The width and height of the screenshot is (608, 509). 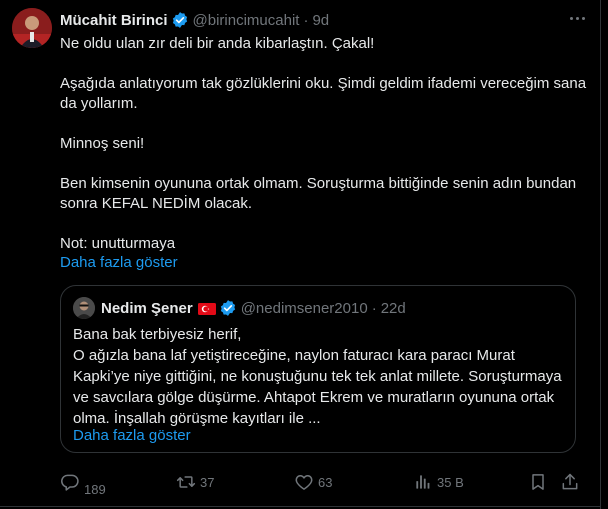 What do you see at coordinates (246, 20) in the screenshot?
I see `author-handle: @birincimucahit` at bounding box center [246, 20].